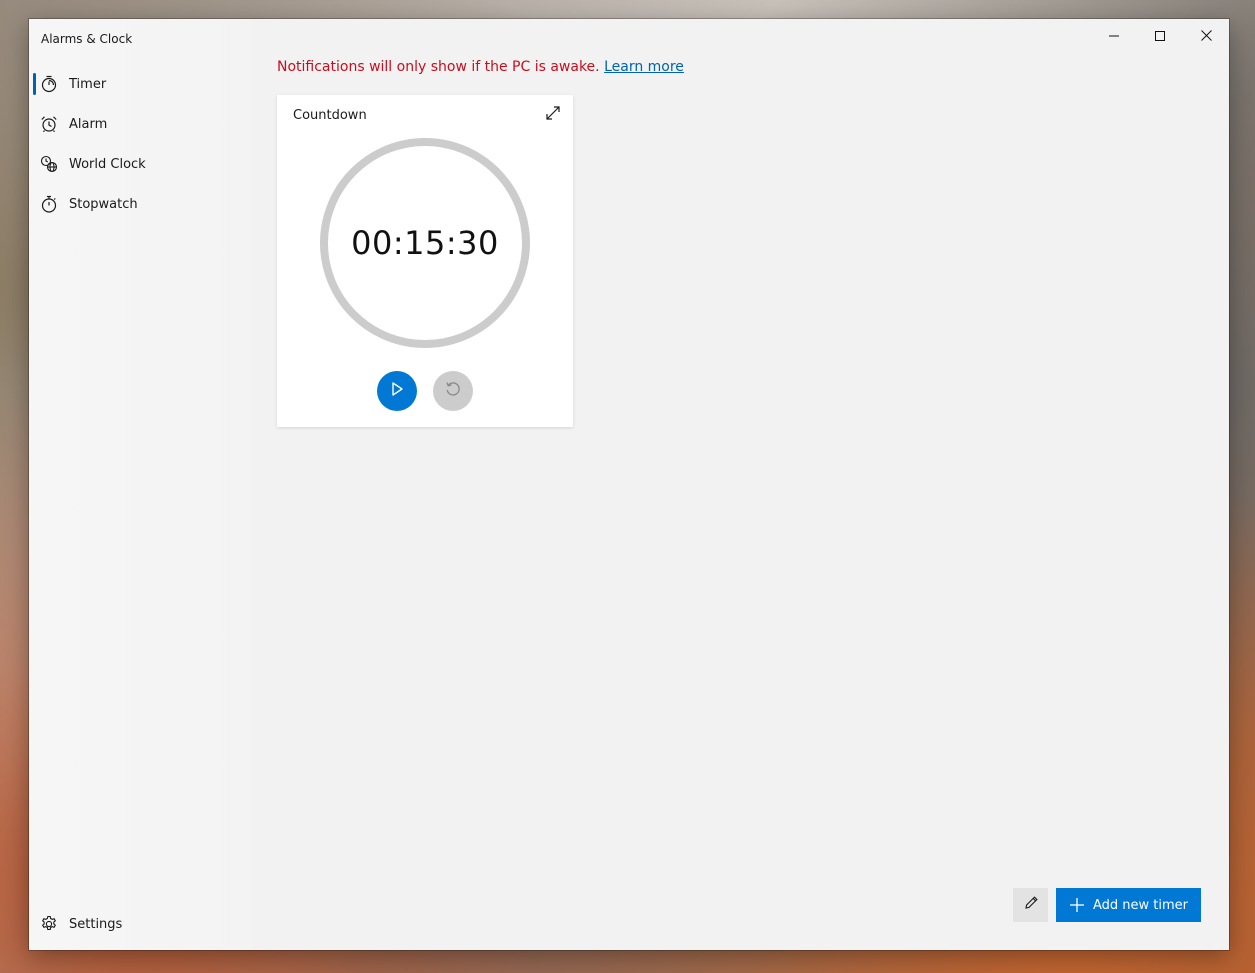  Describe the element at coordinates (1140, 905) in the screenshot. I see `add-new-timer-label: Add new timer` at that location.